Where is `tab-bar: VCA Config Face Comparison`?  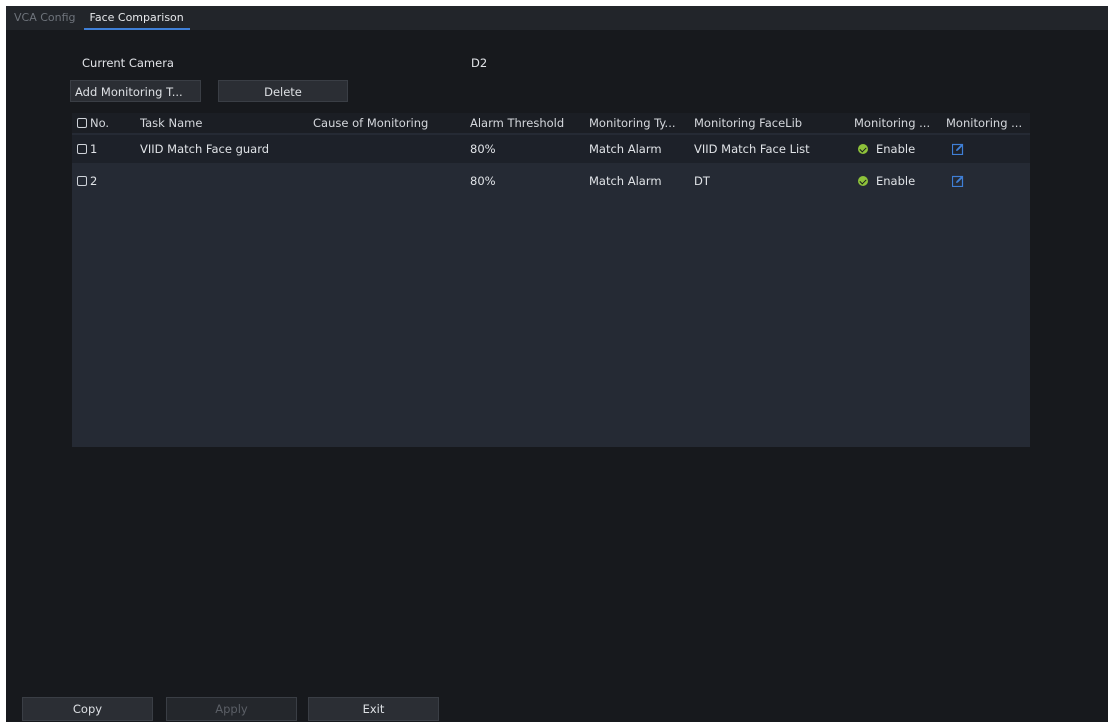 tab-bar: VCA Config Face Comparison is located at coordinates (557, 18).